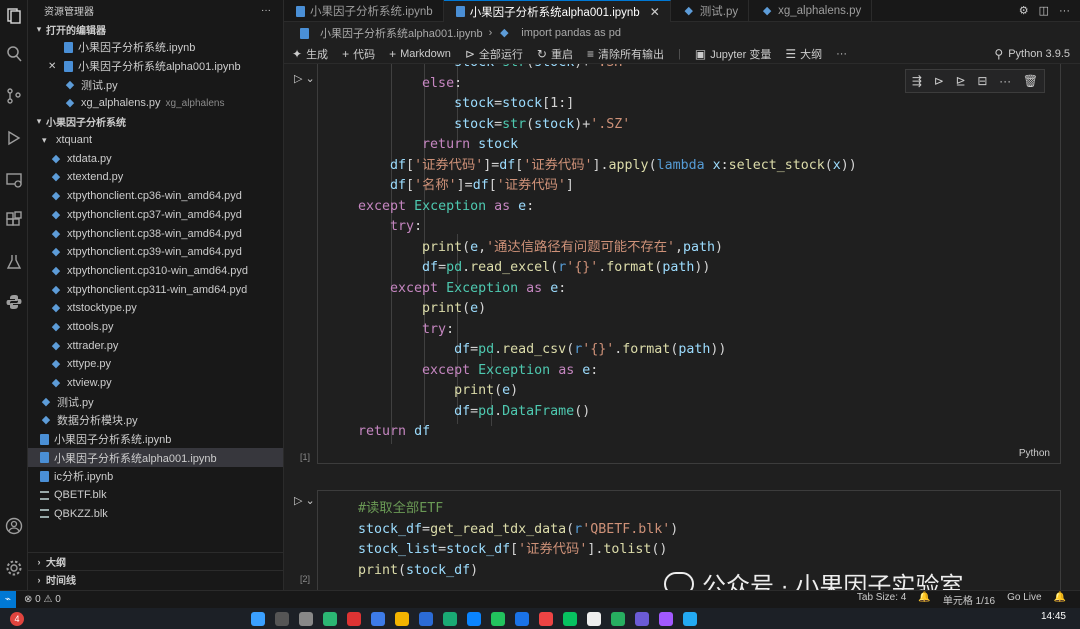 This screenshot has height=629, width=1080. Describe the element at coordinates (961, 81) in the screenshot. I see `execute-below-icon: ⊵` at that location.